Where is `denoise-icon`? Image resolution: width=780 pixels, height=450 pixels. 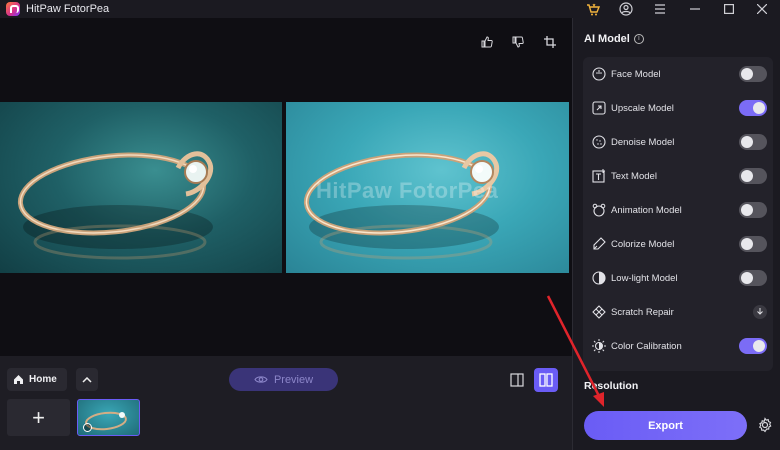 denoise-icon is located at coordinates (599, 142).